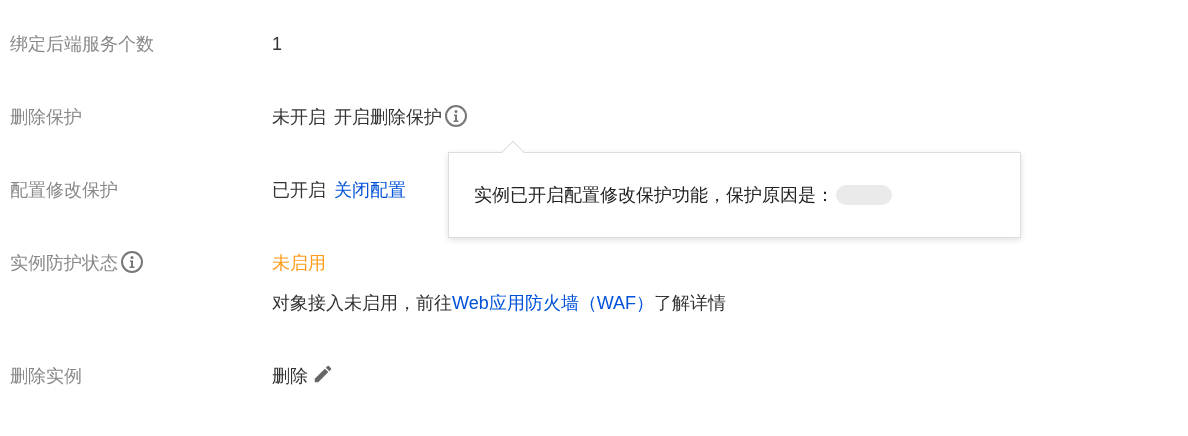 The width and height of the screenshot is (1188, 436). I want to click on field-label: 删除保护, so click(46, 117).